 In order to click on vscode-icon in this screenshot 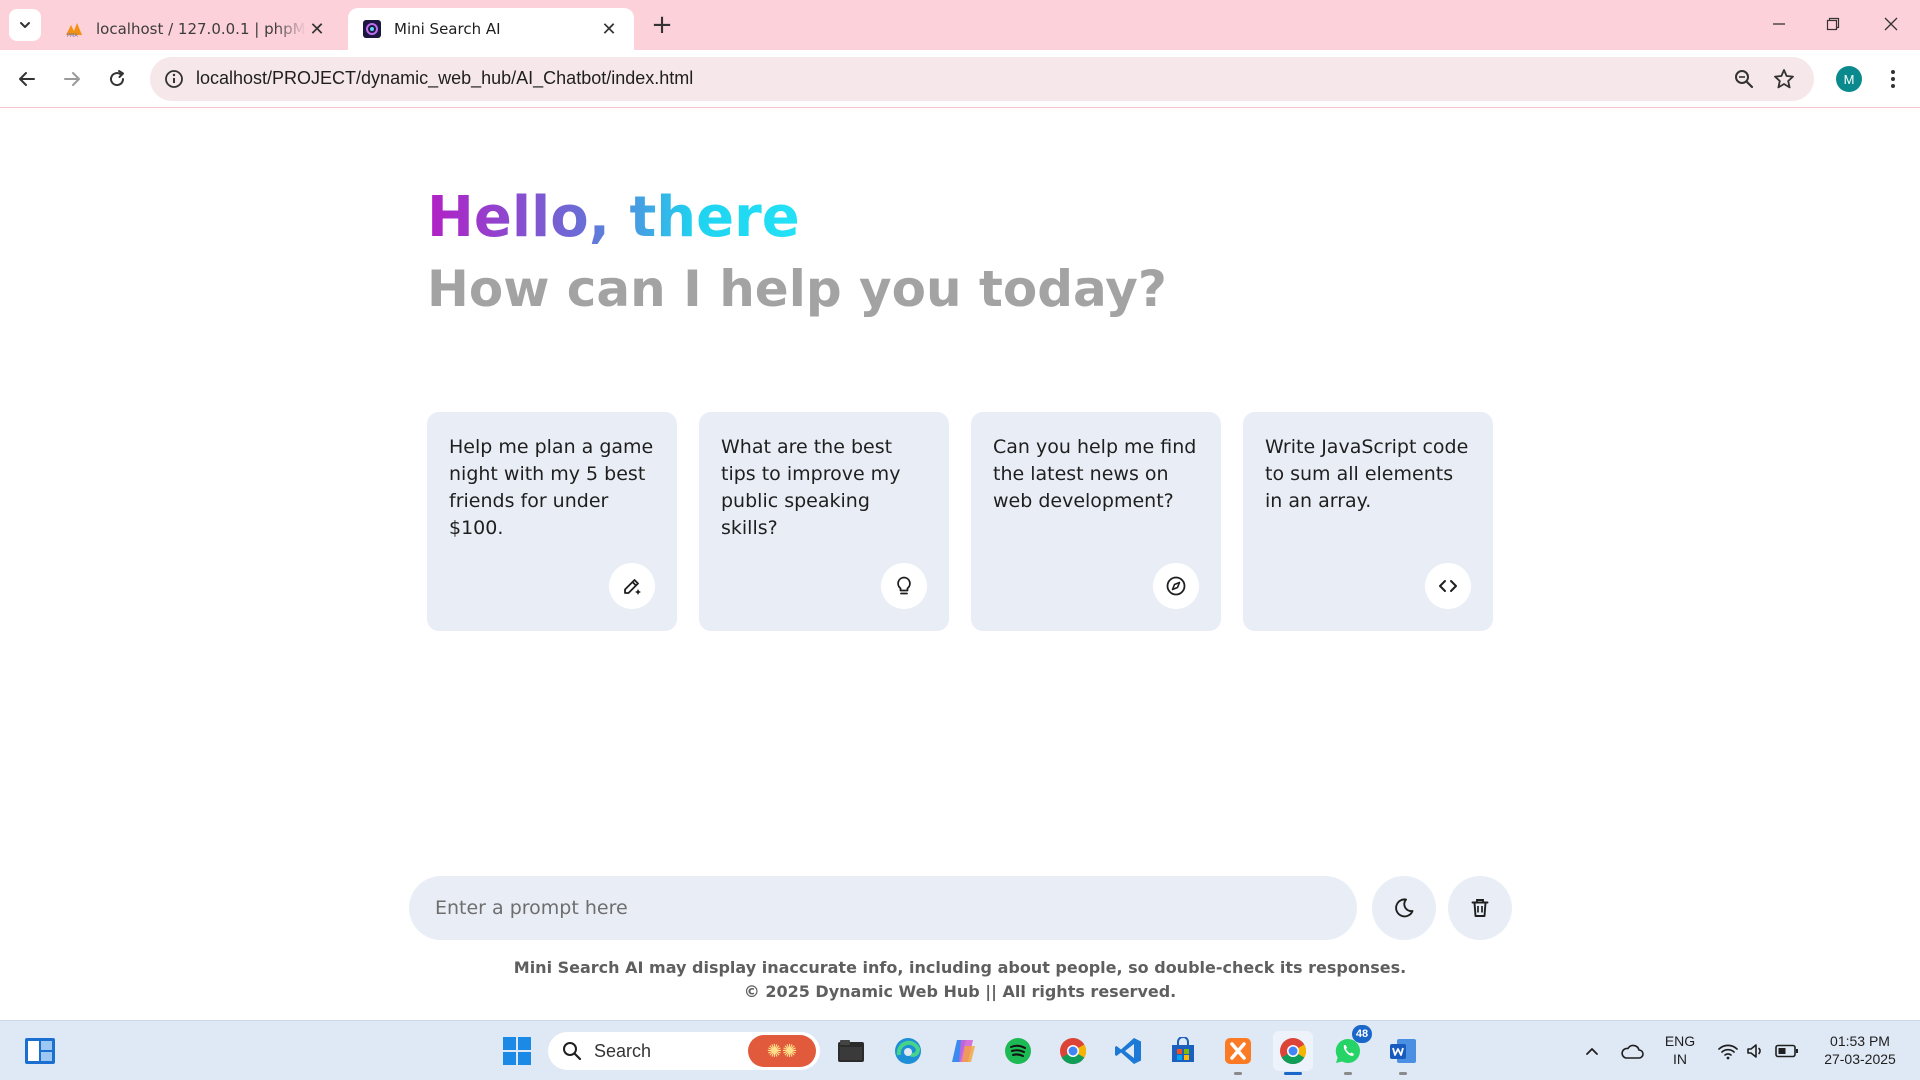, I will do `click(1128, 1051)`.